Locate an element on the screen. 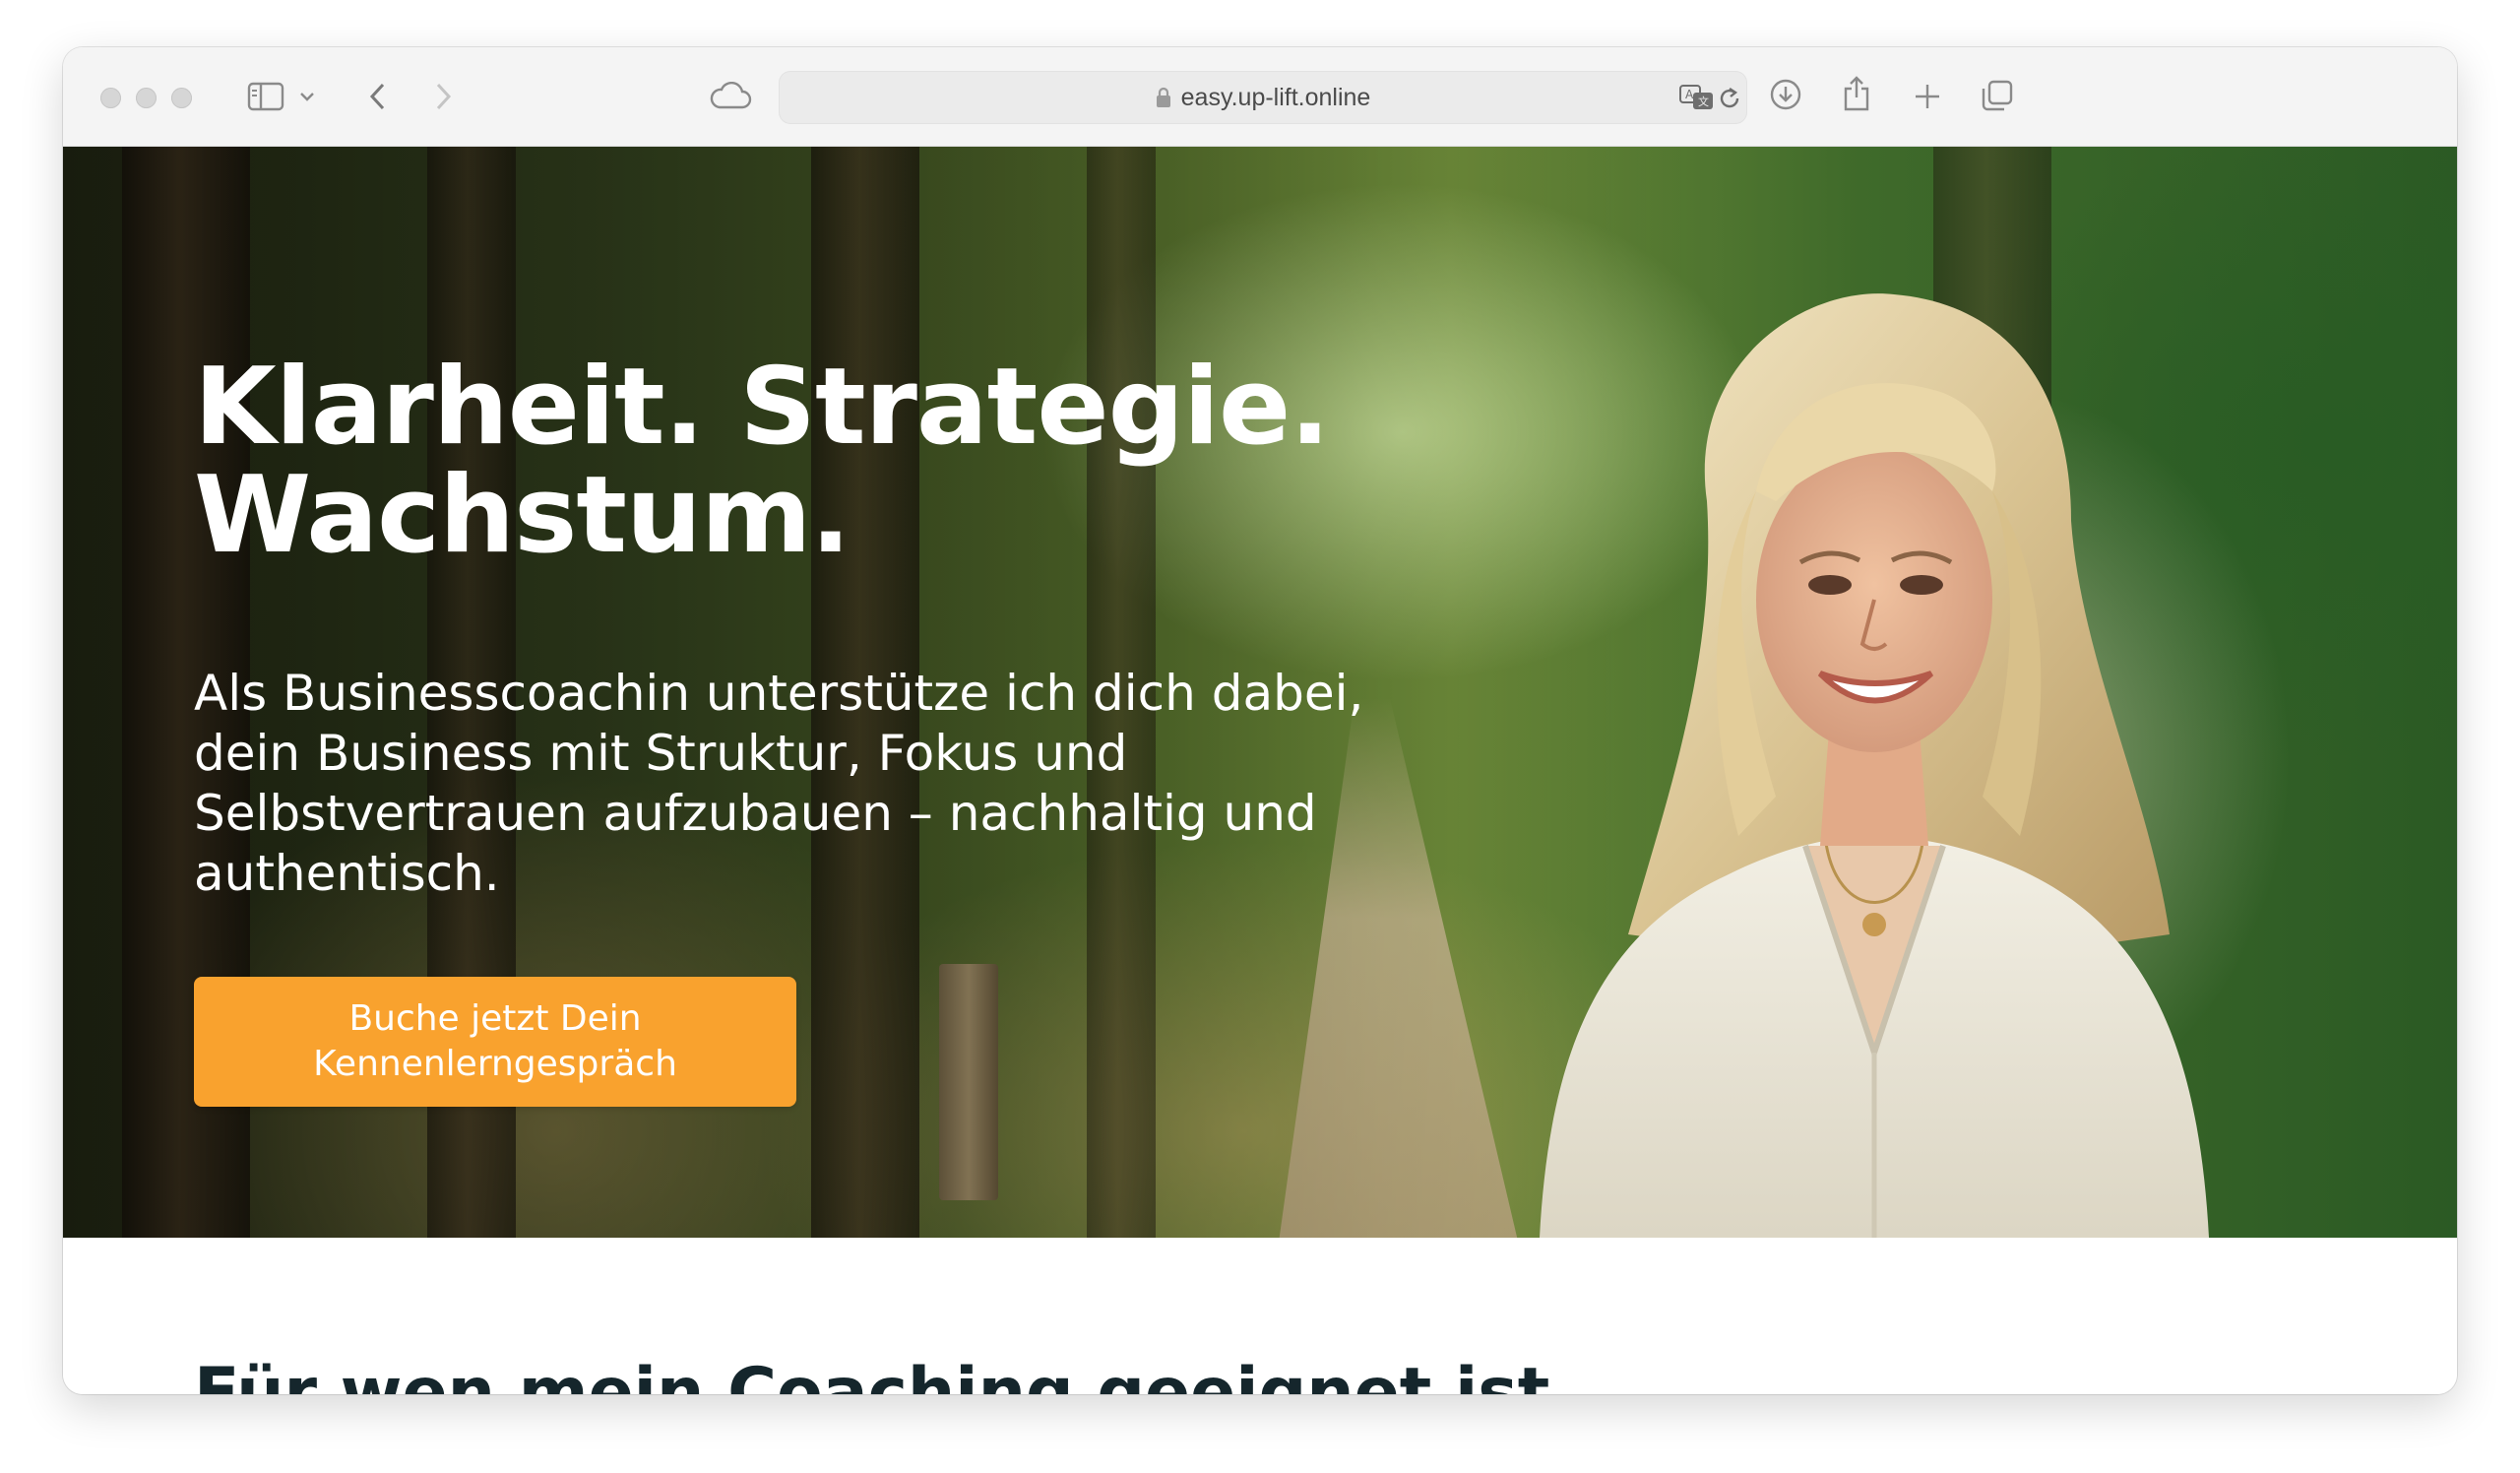  book-intro-call-button: Buche jetzt Dein Kennenlerngespräch is located at coordinates (495, 1042).